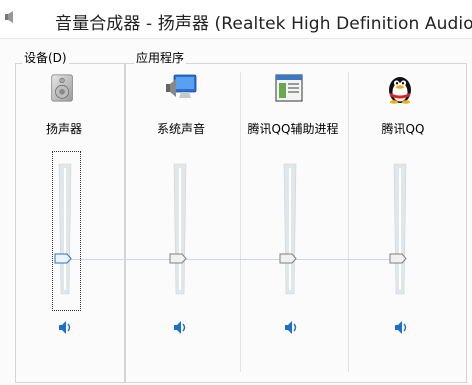 The height and width of the screenshot is (385, 472). What do you see at coordinates (64, 129) in the screenshot?
I see `device-name-label: 扬声器` at bounding box center [64, 129].